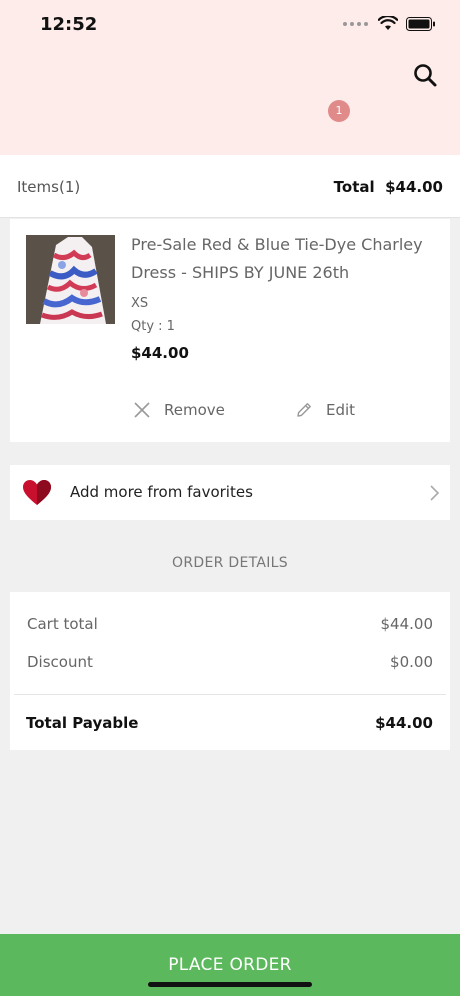 The height and width of the screenshot is (996, 460). I want to click on search-button, so click(426, 76).